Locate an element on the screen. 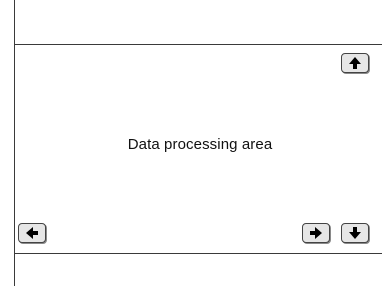  data-processing-area-label: Data processing area is located at coordinates (200, 144).